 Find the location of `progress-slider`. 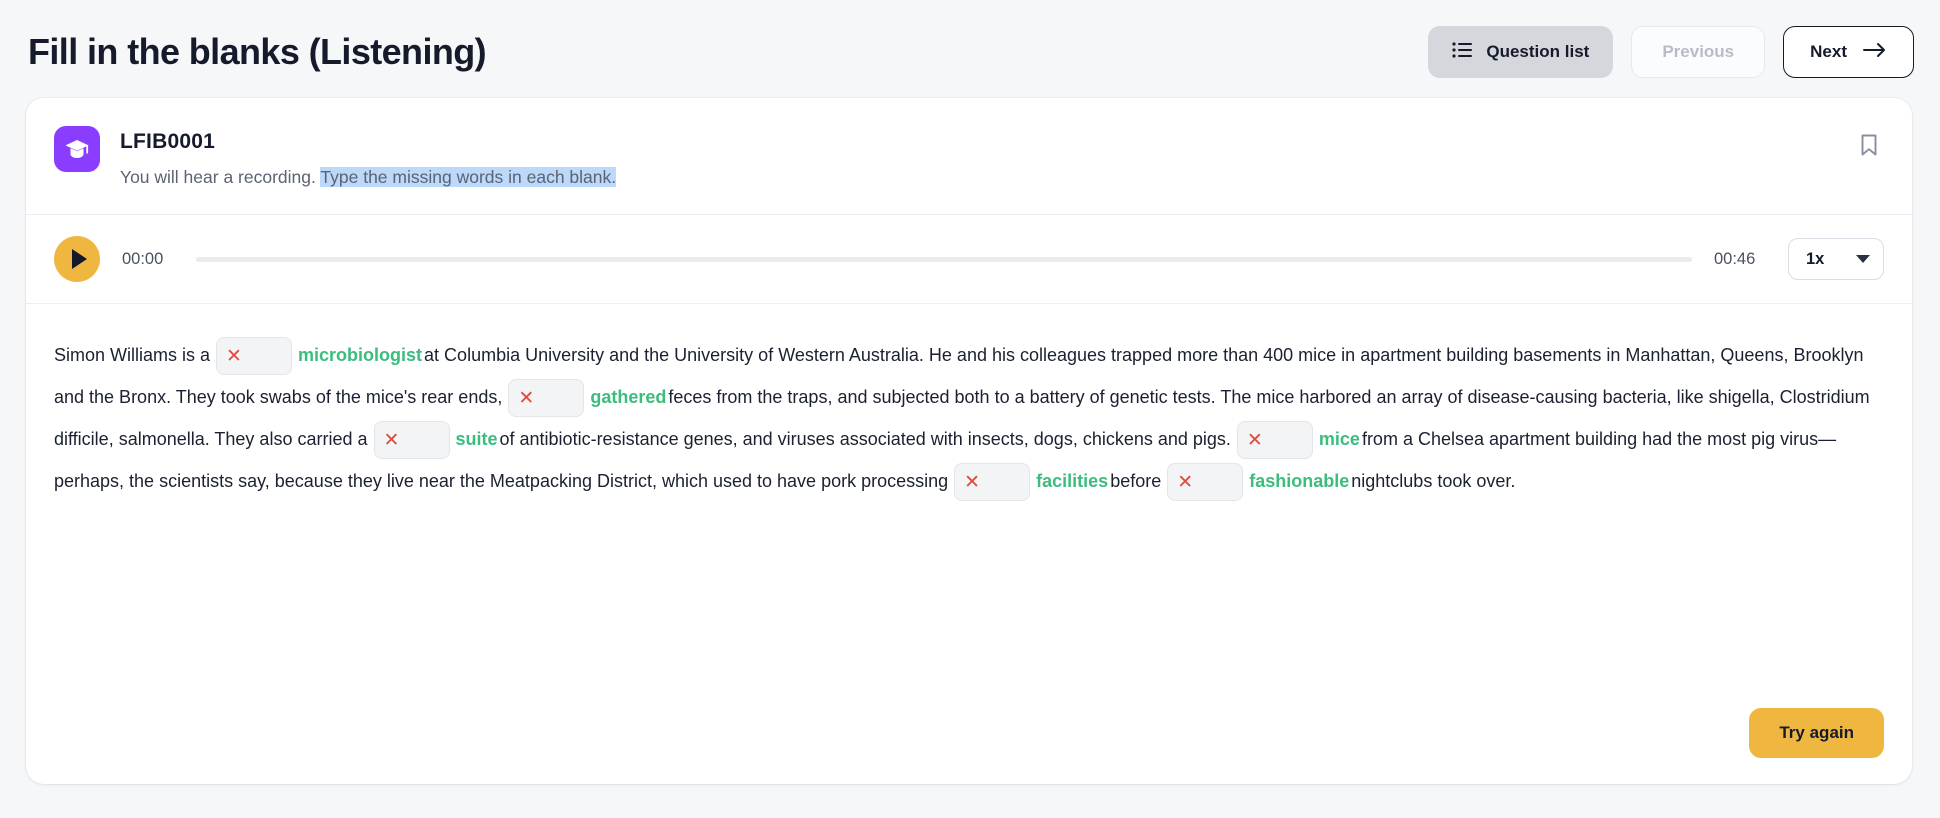

progress-slider is located at coordinates (944, 259).